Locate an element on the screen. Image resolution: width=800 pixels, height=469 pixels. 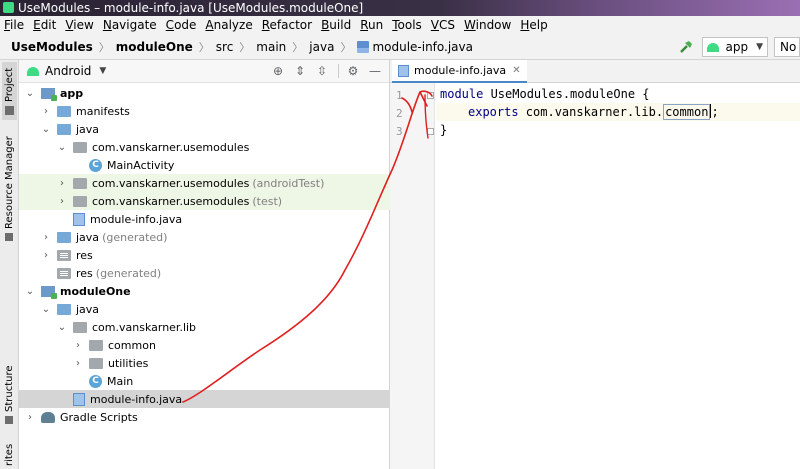
device-select: No is located at coordinates (787, 47).